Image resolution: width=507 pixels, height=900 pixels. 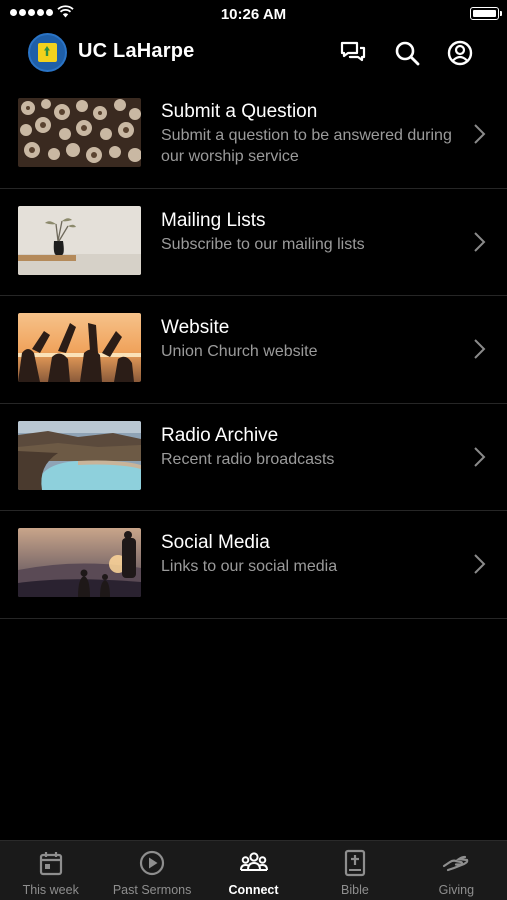 What do you see at coordinates (152, 890) in the screenshot?
I see `tab-label: Past Sermons` at bounding box center [152, 890].